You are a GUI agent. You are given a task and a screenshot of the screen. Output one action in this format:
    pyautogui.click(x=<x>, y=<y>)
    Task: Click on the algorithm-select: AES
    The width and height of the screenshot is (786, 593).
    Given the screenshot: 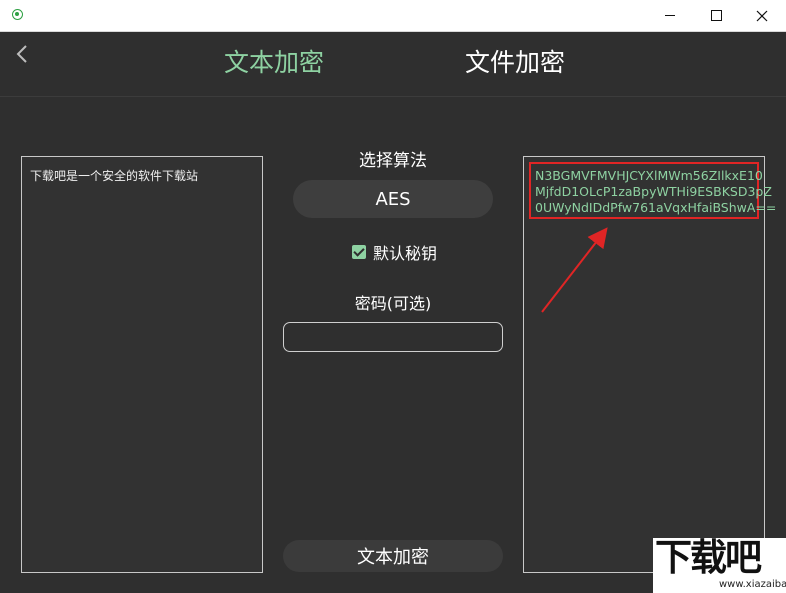 What is the action you would take?
    pyautogui.click(x=393, y=199)
    